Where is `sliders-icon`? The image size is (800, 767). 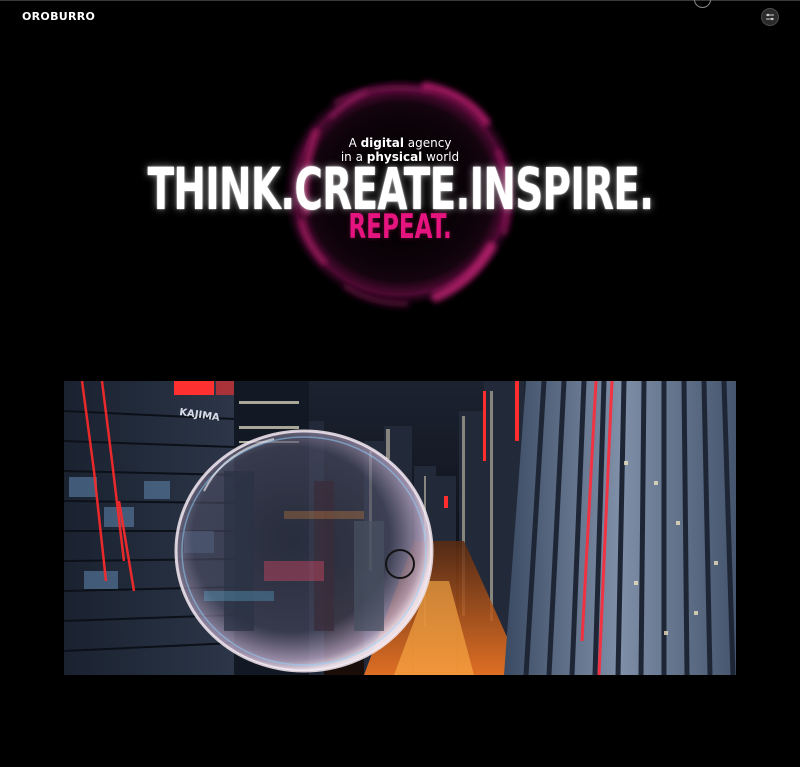
sliders-icon is located at coordinates (770, 17).